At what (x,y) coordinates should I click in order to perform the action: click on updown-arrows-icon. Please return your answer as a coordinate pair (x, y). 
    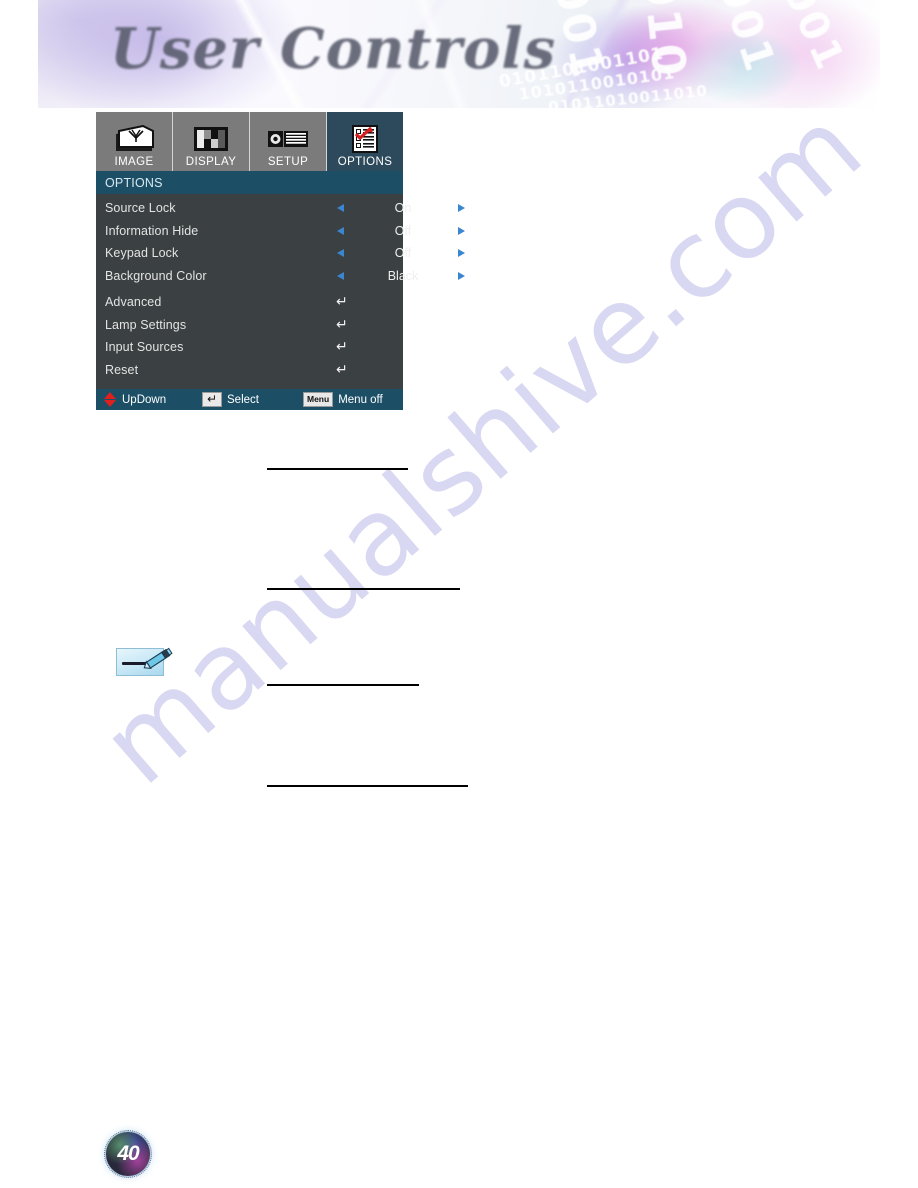
    Looking at the image, I should click on (110, 399).